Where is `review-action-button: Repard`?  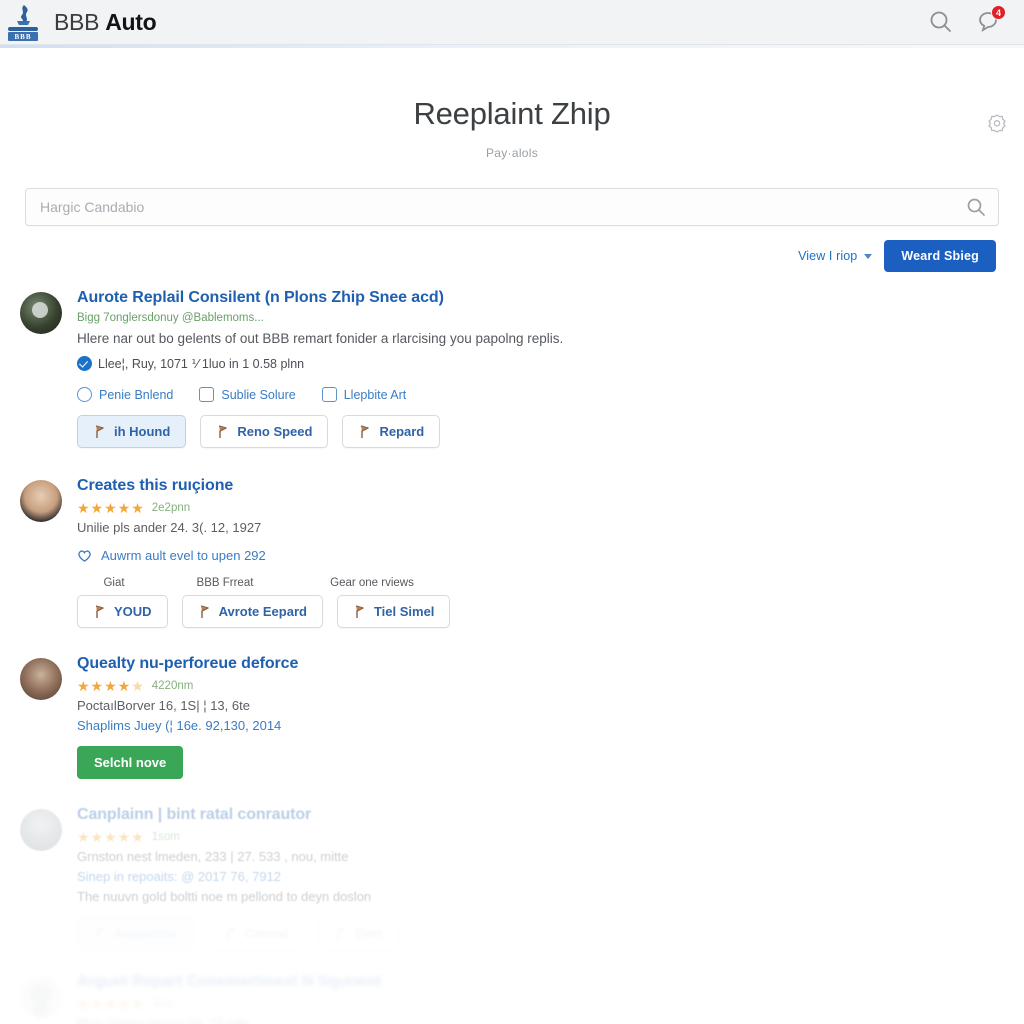 review-action-button: Repard is located at coordinates (391, 432).